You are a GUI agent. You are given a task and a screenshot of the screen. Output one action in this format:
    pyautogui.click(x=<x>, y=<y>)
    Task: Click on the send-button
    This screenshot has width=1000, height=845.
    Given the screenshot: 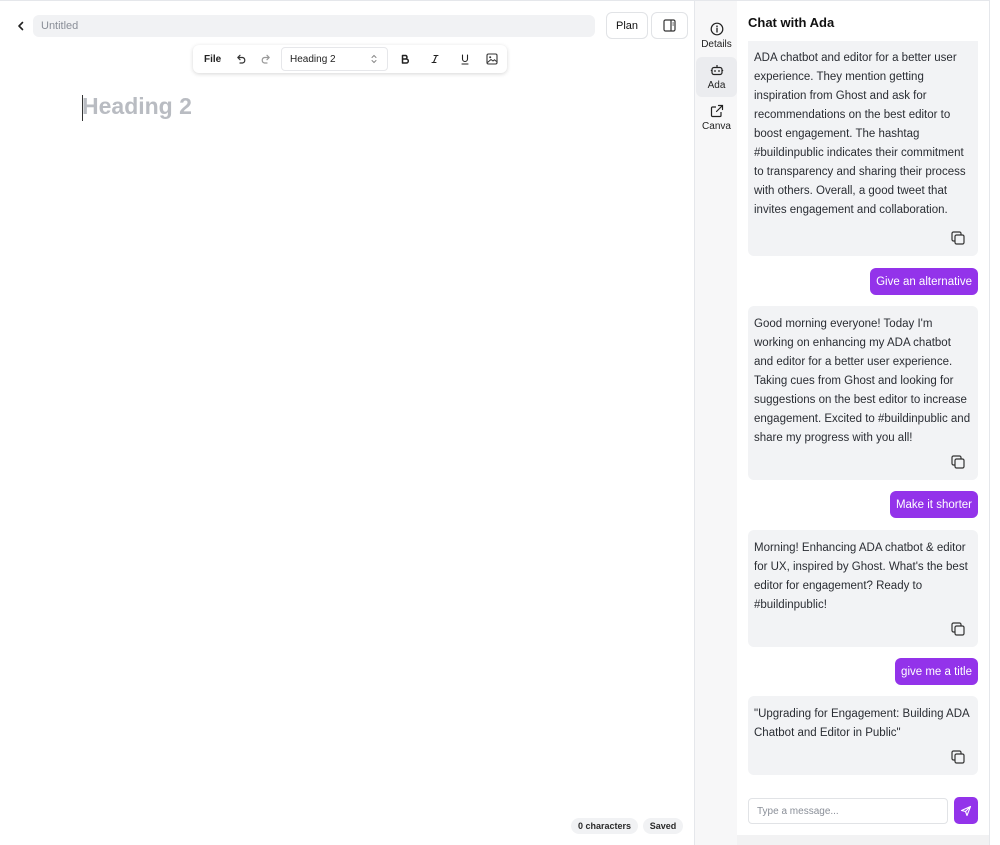 What is the action you would take?
    pyautogui.click(x=966, y=810)
    